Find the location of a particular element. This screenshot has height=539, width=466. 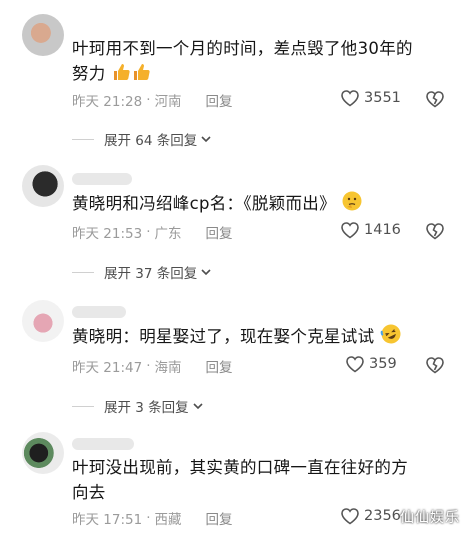

comment-text-line-1: 叶珂用不到一个月的时间，差点毁了他30年的 is located at coordinates (242, 48).